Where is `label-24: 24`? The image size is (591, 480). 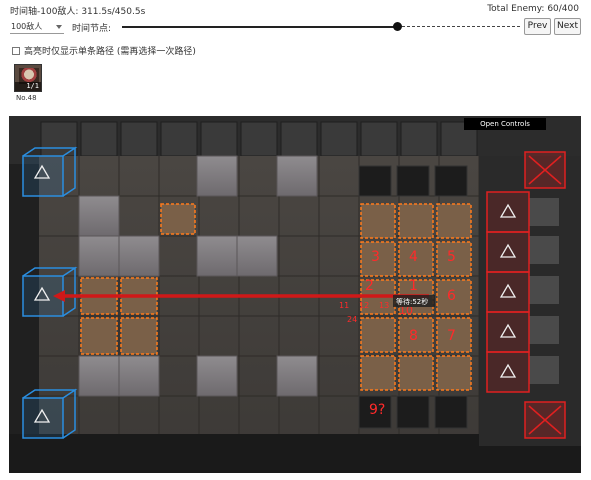
label-24: 24 is located at coordinates (352, 319).